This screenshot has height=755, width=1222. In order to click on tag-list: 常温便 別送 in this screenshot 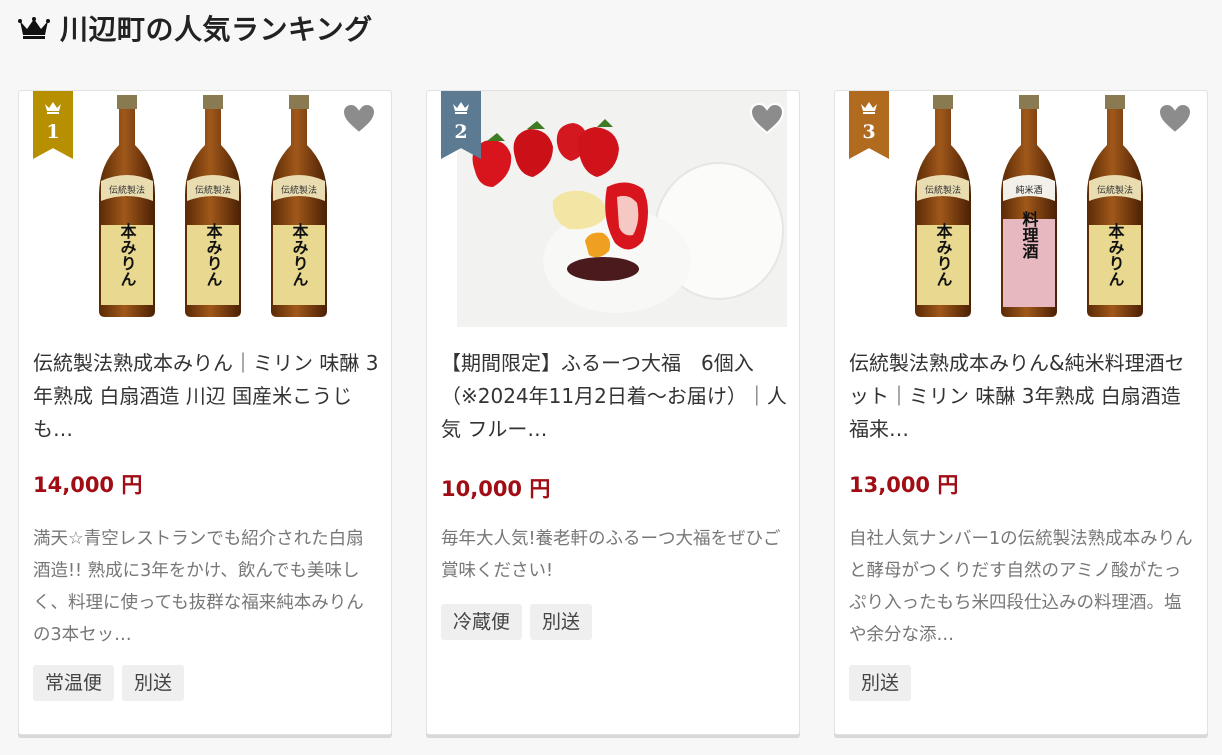, I will do `click(109, 683)`.